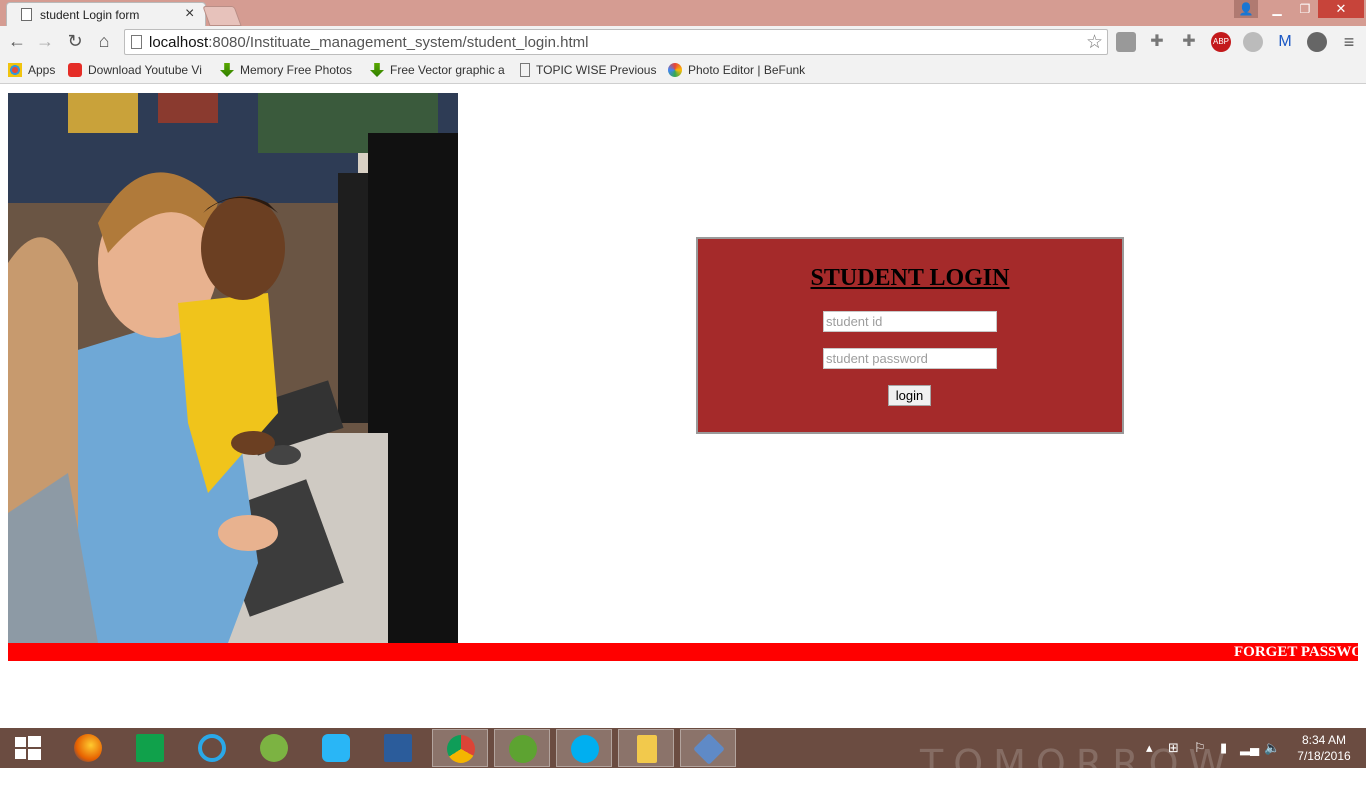  What do you see at coordinates (736, 70) in the screenshot?
I see `bookmark-photo-editor: Photo Editor | BeFunk` at bounding box center [736, 70].